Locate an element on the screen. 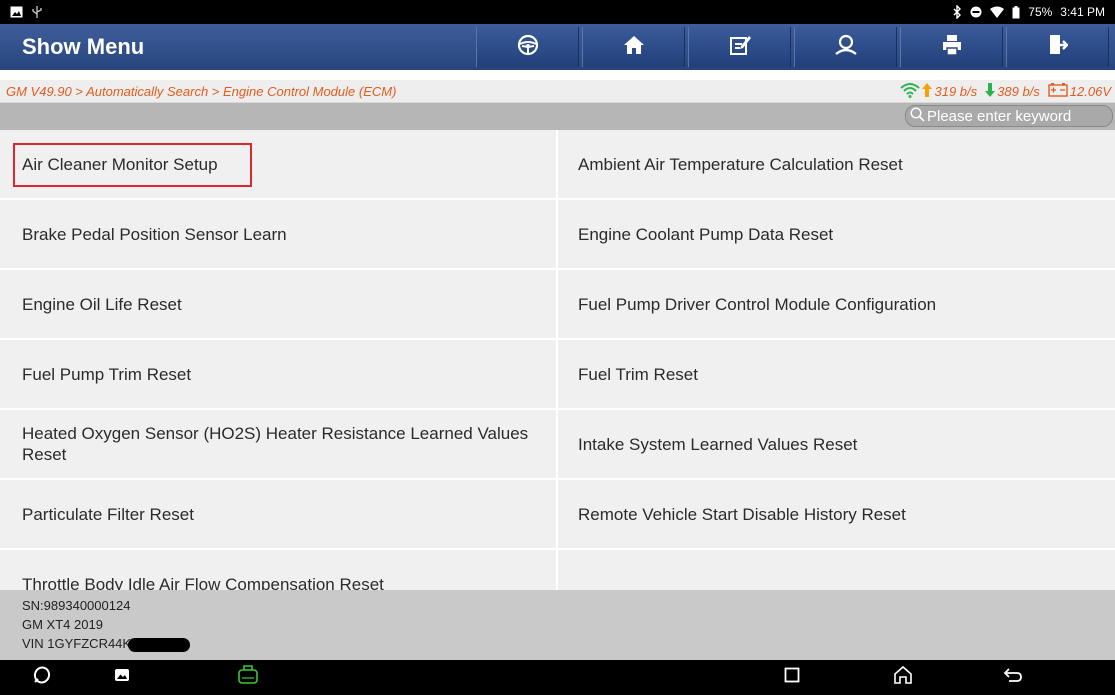 The height and width of the screenshot is (695, 1115). vin-line: VIN 1GYFZCR44K is located at coordinates (568, 643).